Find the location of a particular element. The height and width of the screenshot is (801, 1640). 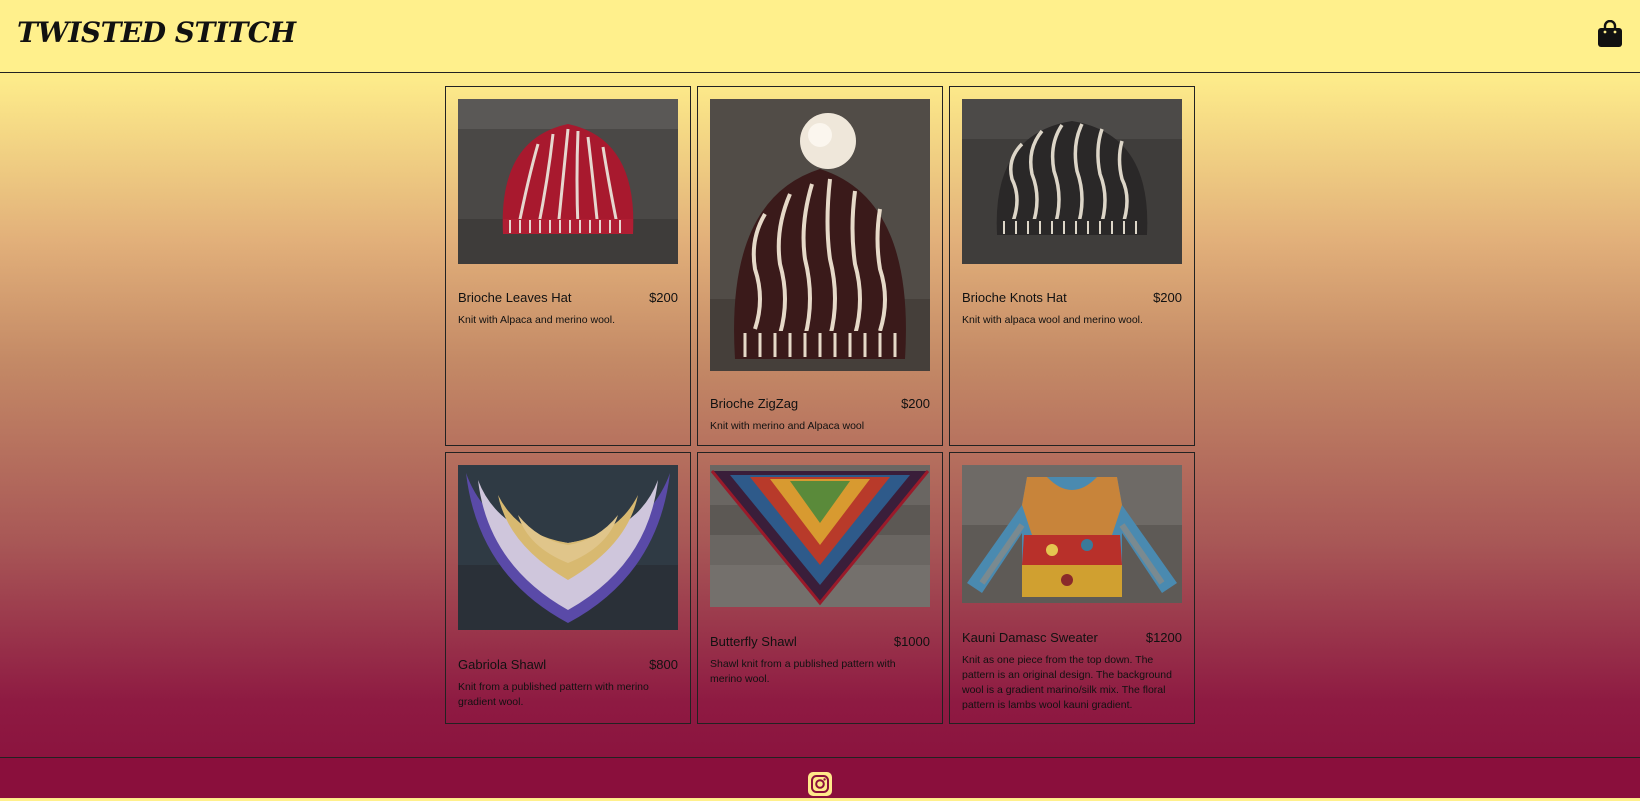

site-footer is located at coordinates (820, 777).